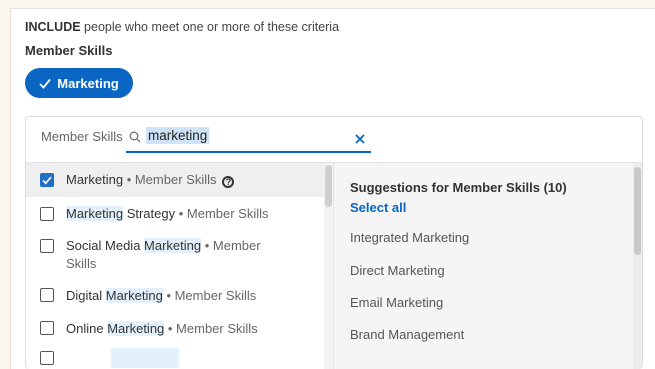 The width and height of the screenshot is (655, 369). Describe the element at coordinates (135, 139) in the screenshot. I see `search-icon` at that location.